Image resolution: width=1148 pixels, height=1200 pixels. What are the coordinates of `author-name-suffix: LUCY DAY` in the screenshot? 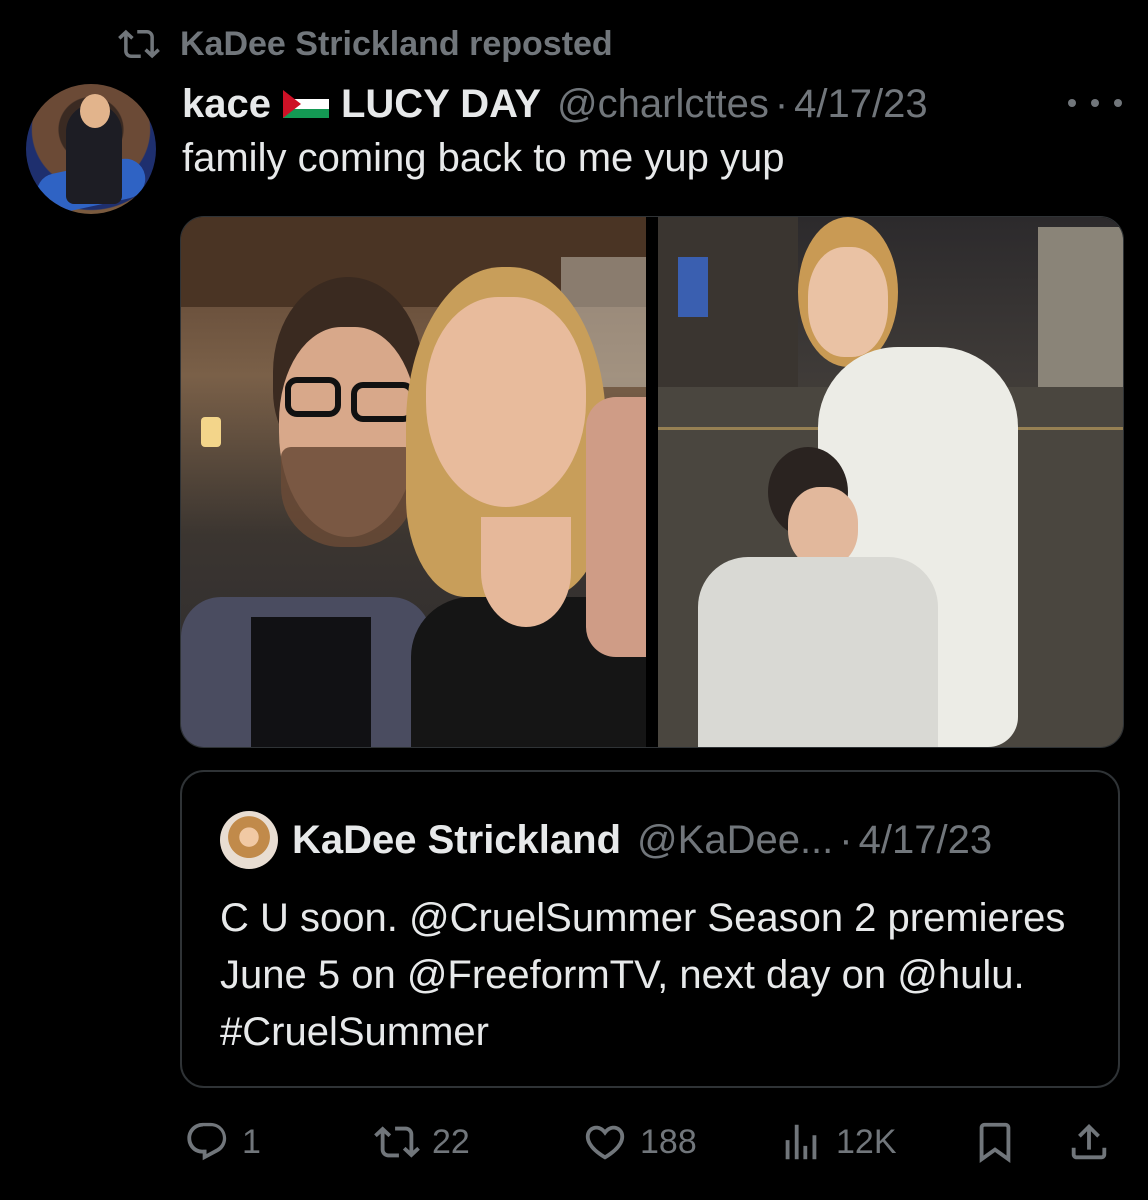 It's located at (441, 104).